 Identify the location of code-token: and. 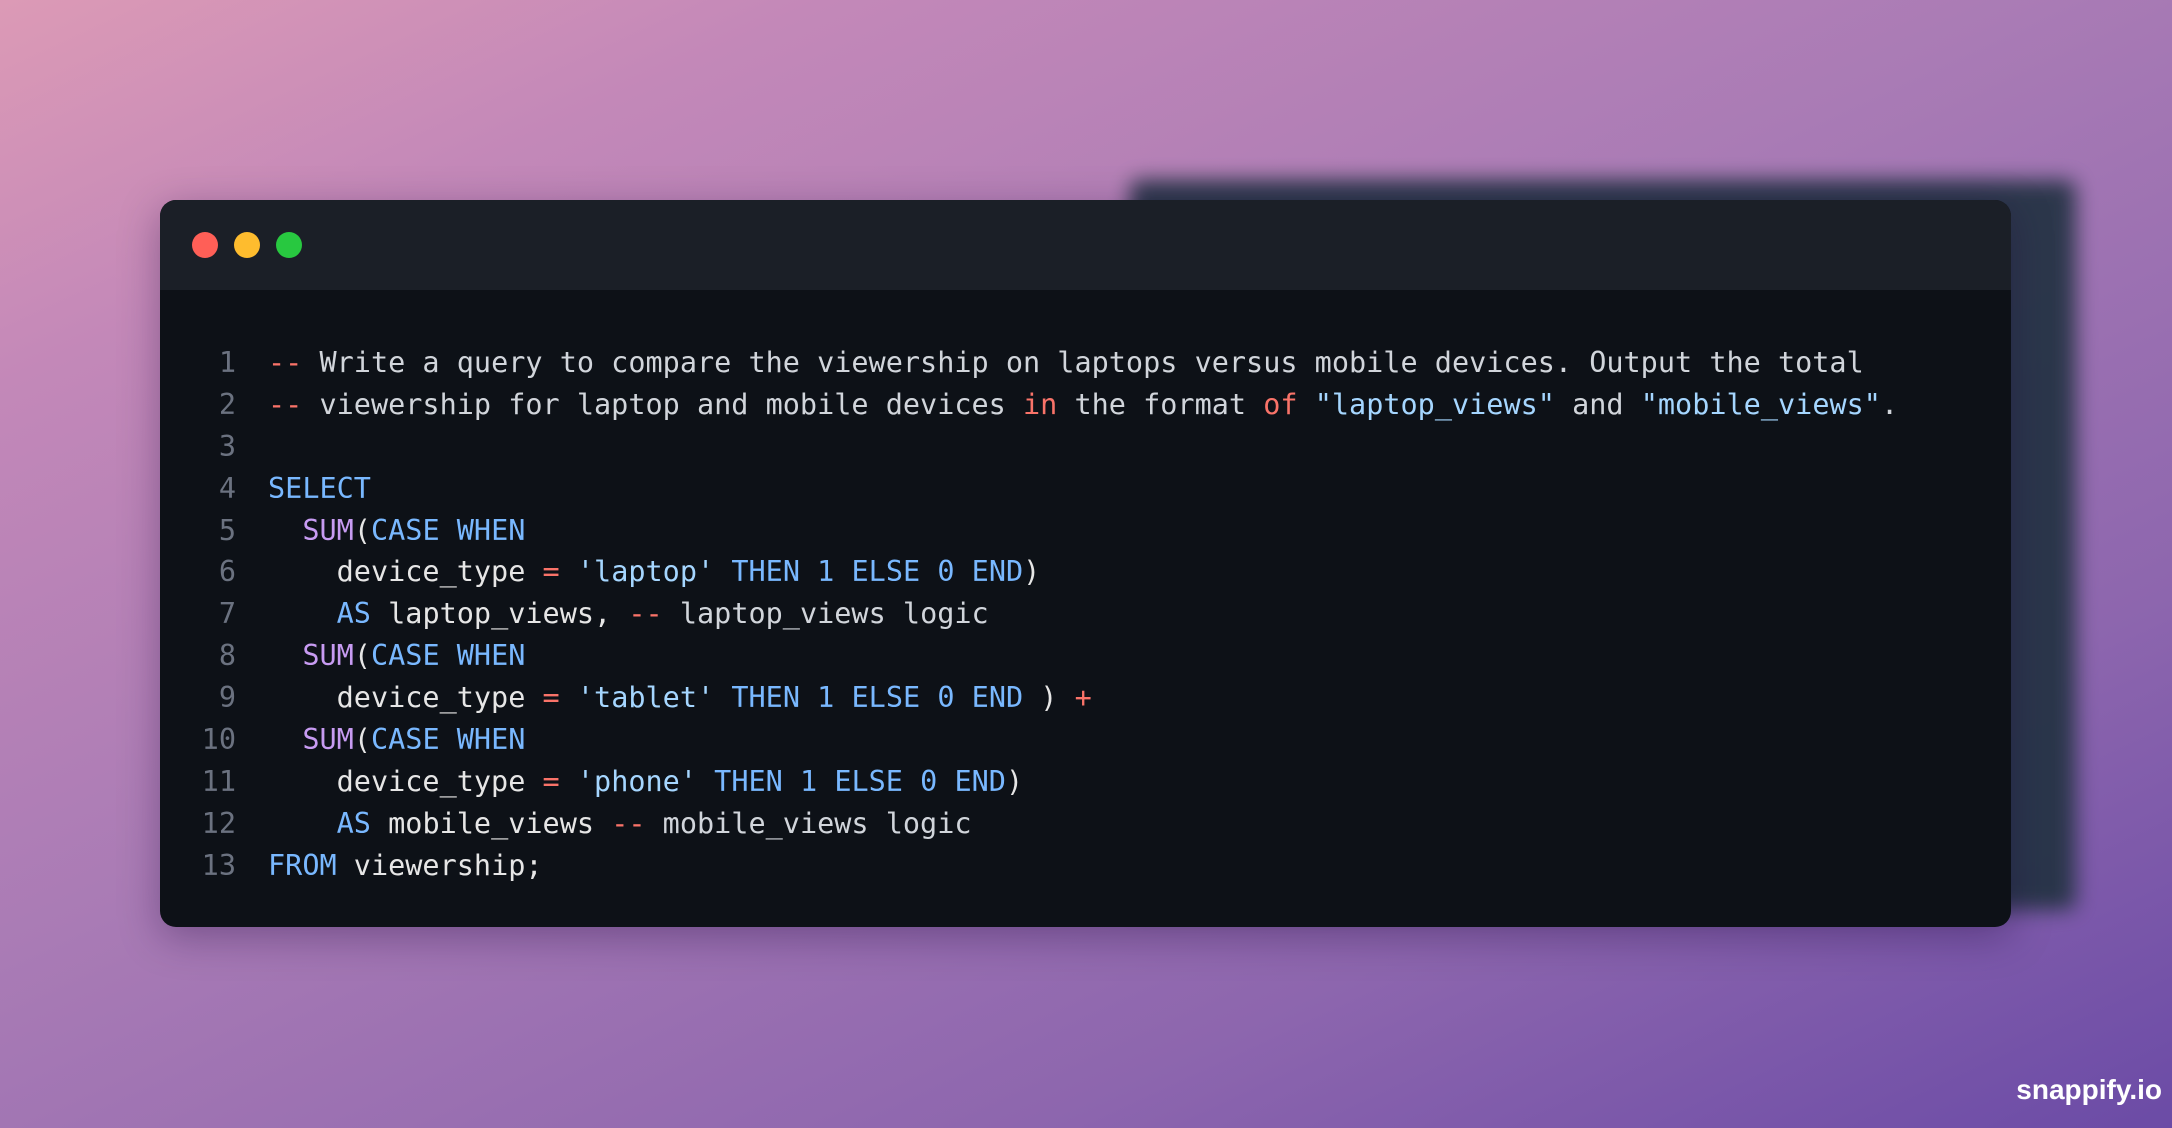
(1597, 404).